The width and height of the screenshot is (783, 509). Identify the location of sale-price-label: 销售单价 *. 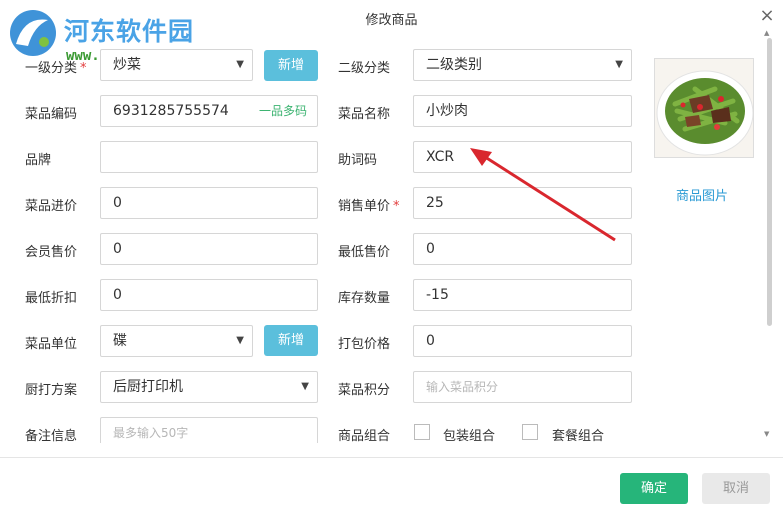
(369, 206).